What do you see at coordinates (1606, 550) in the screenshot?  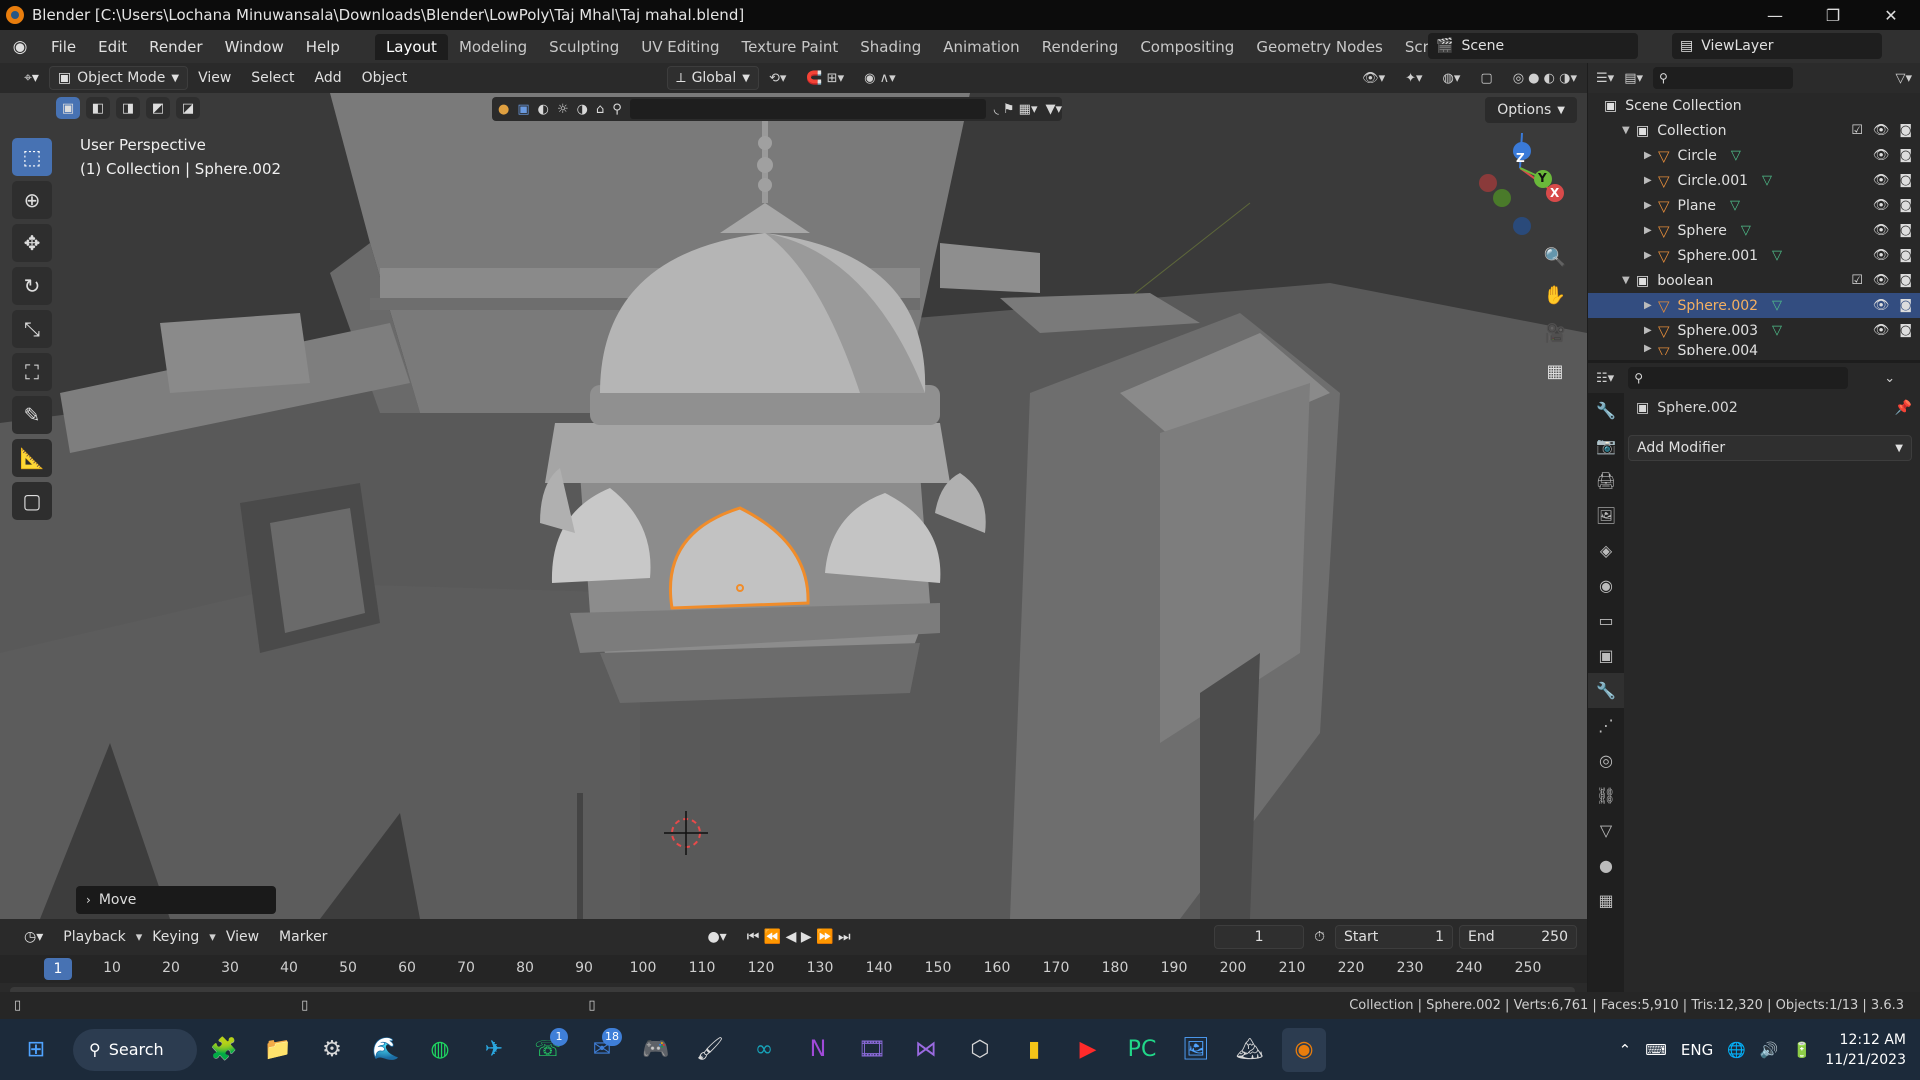 I see `scene-tab-icon: ◈` at bounding box center [1606, 550].